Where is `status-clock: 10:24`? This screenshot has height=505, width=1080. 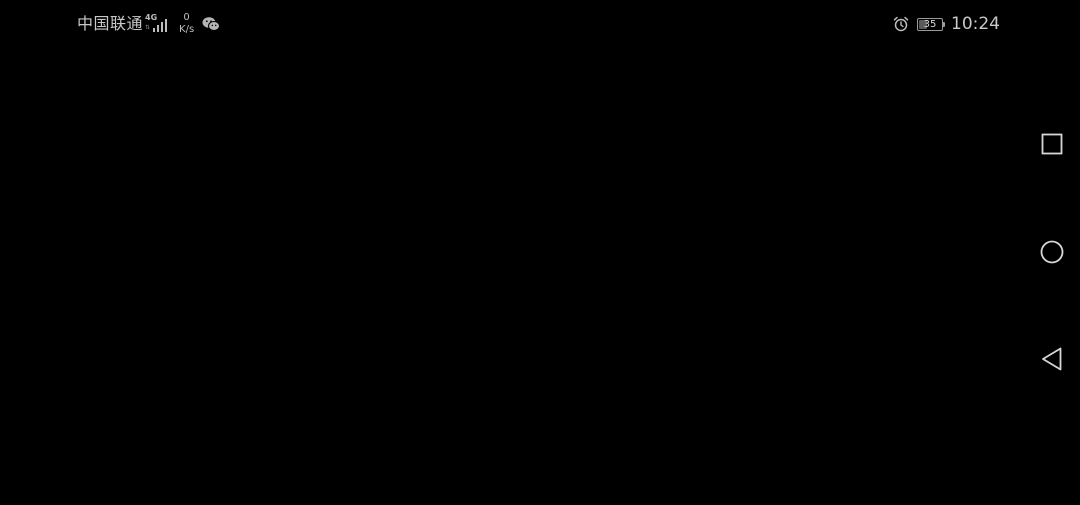 status-clock: 10:24 is located at coordinates (975, 24).